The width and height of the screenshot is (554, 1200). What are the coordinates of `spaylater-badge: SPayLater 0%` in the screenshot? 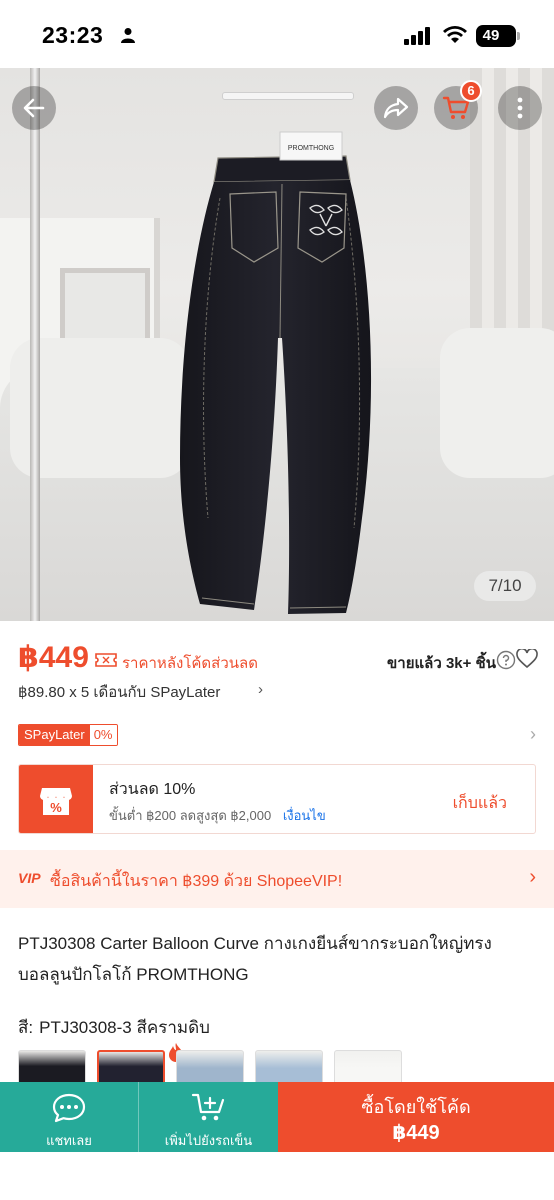 It's located at (68, 735).